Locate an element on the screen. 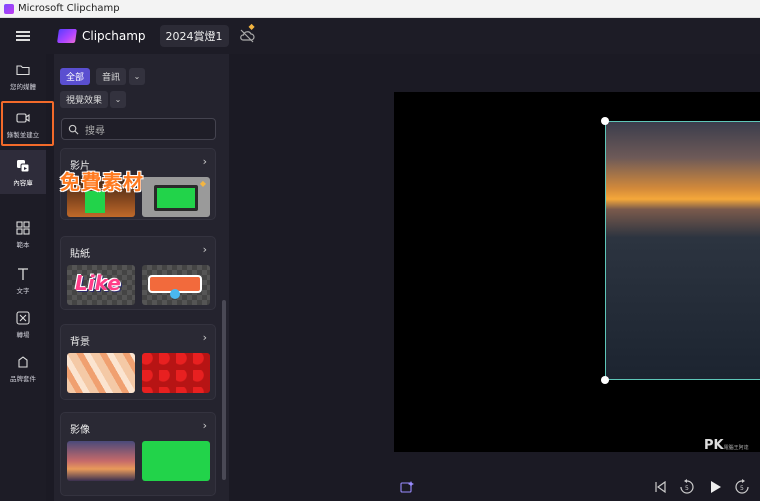  rail-item-templates: 範本 is located at coordinates (23, 234).